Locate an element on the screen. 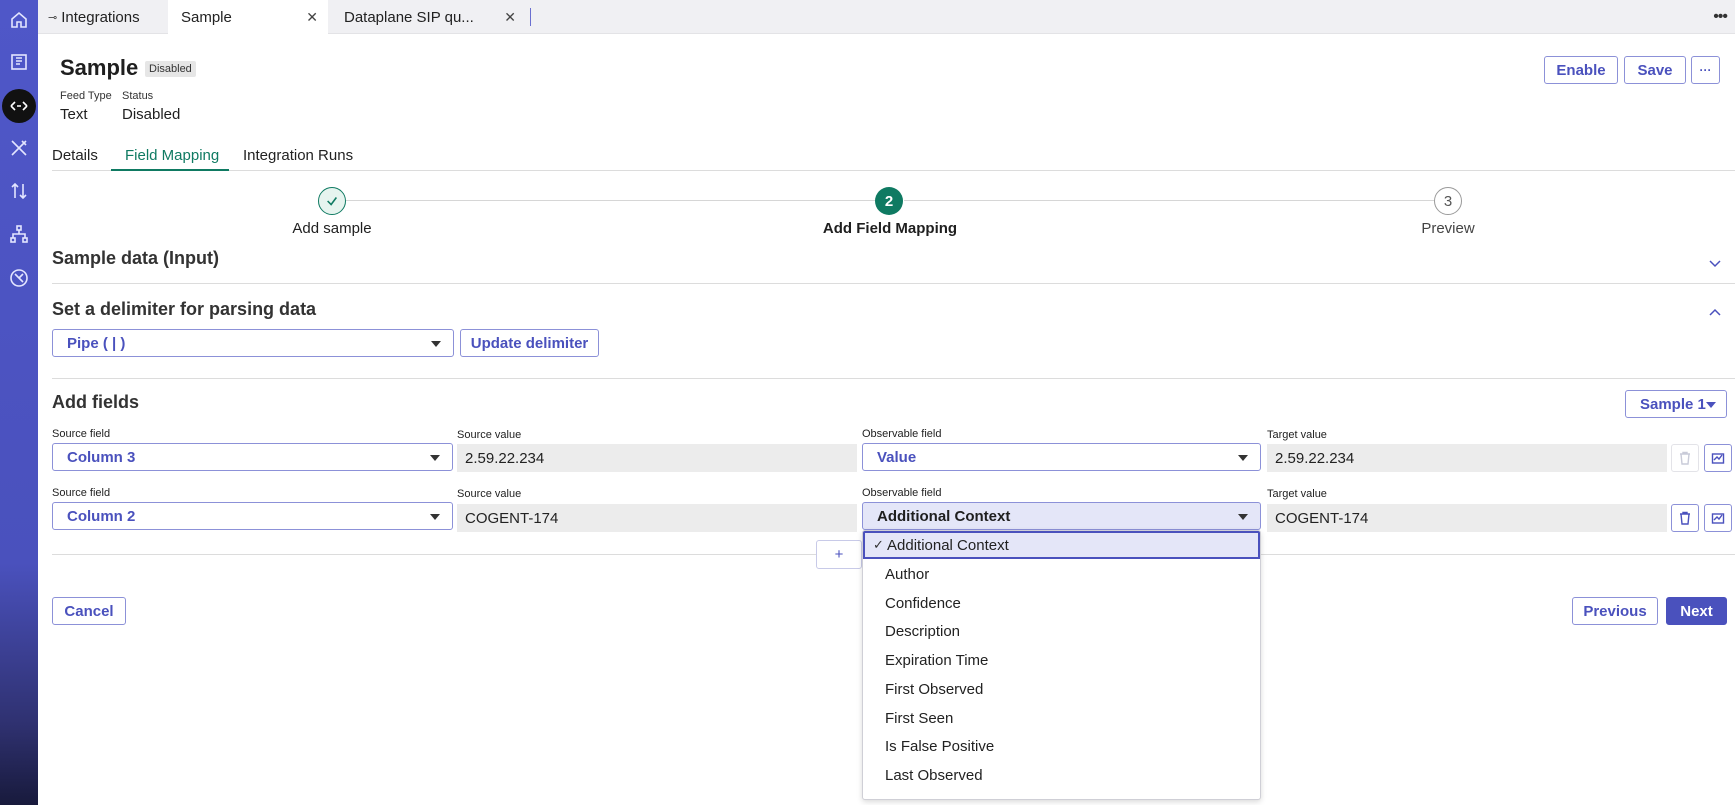 This screenshot has height=805, width=1735. observable-field-select: Value is located at coordinates (1061, 457).